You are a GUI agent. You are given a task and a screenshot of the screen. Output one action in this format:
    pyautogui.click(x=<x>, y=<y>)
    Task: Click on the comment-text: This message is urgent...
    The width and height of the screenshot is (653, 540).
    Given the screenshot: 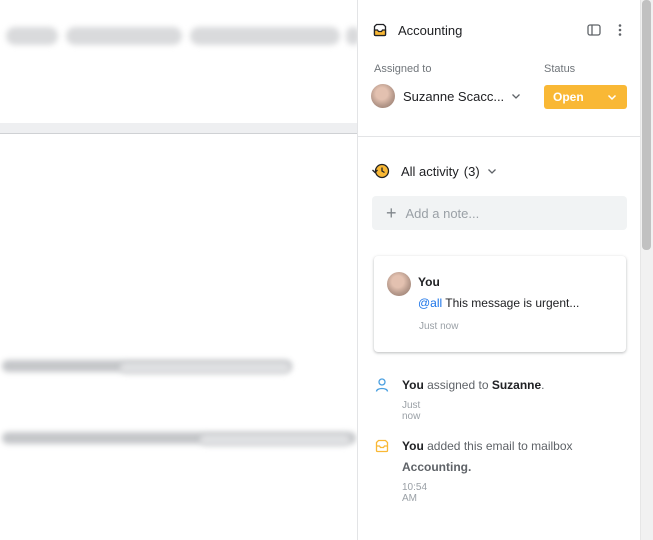 What is the action you would take?
    pyautogui.click(x=511, y=303)
    